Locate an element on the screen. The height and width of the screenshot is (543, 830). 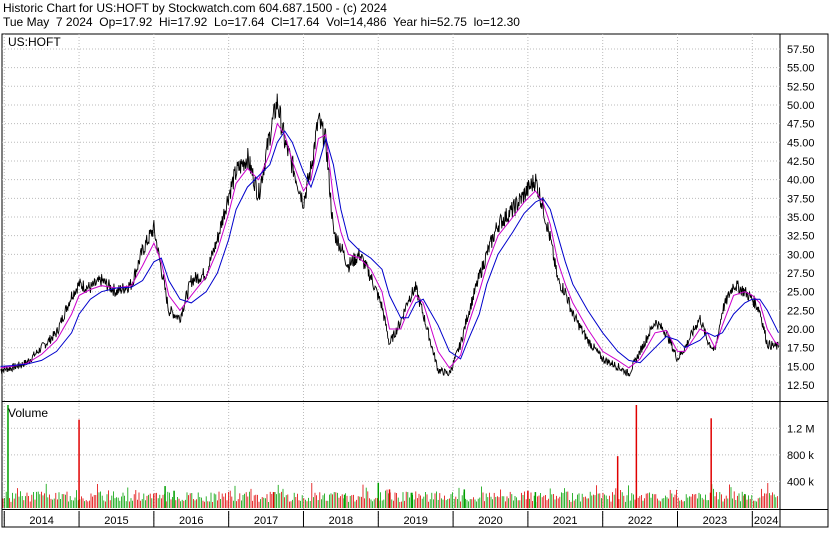
year-label: 2022 is located at coordinates (640, 521).